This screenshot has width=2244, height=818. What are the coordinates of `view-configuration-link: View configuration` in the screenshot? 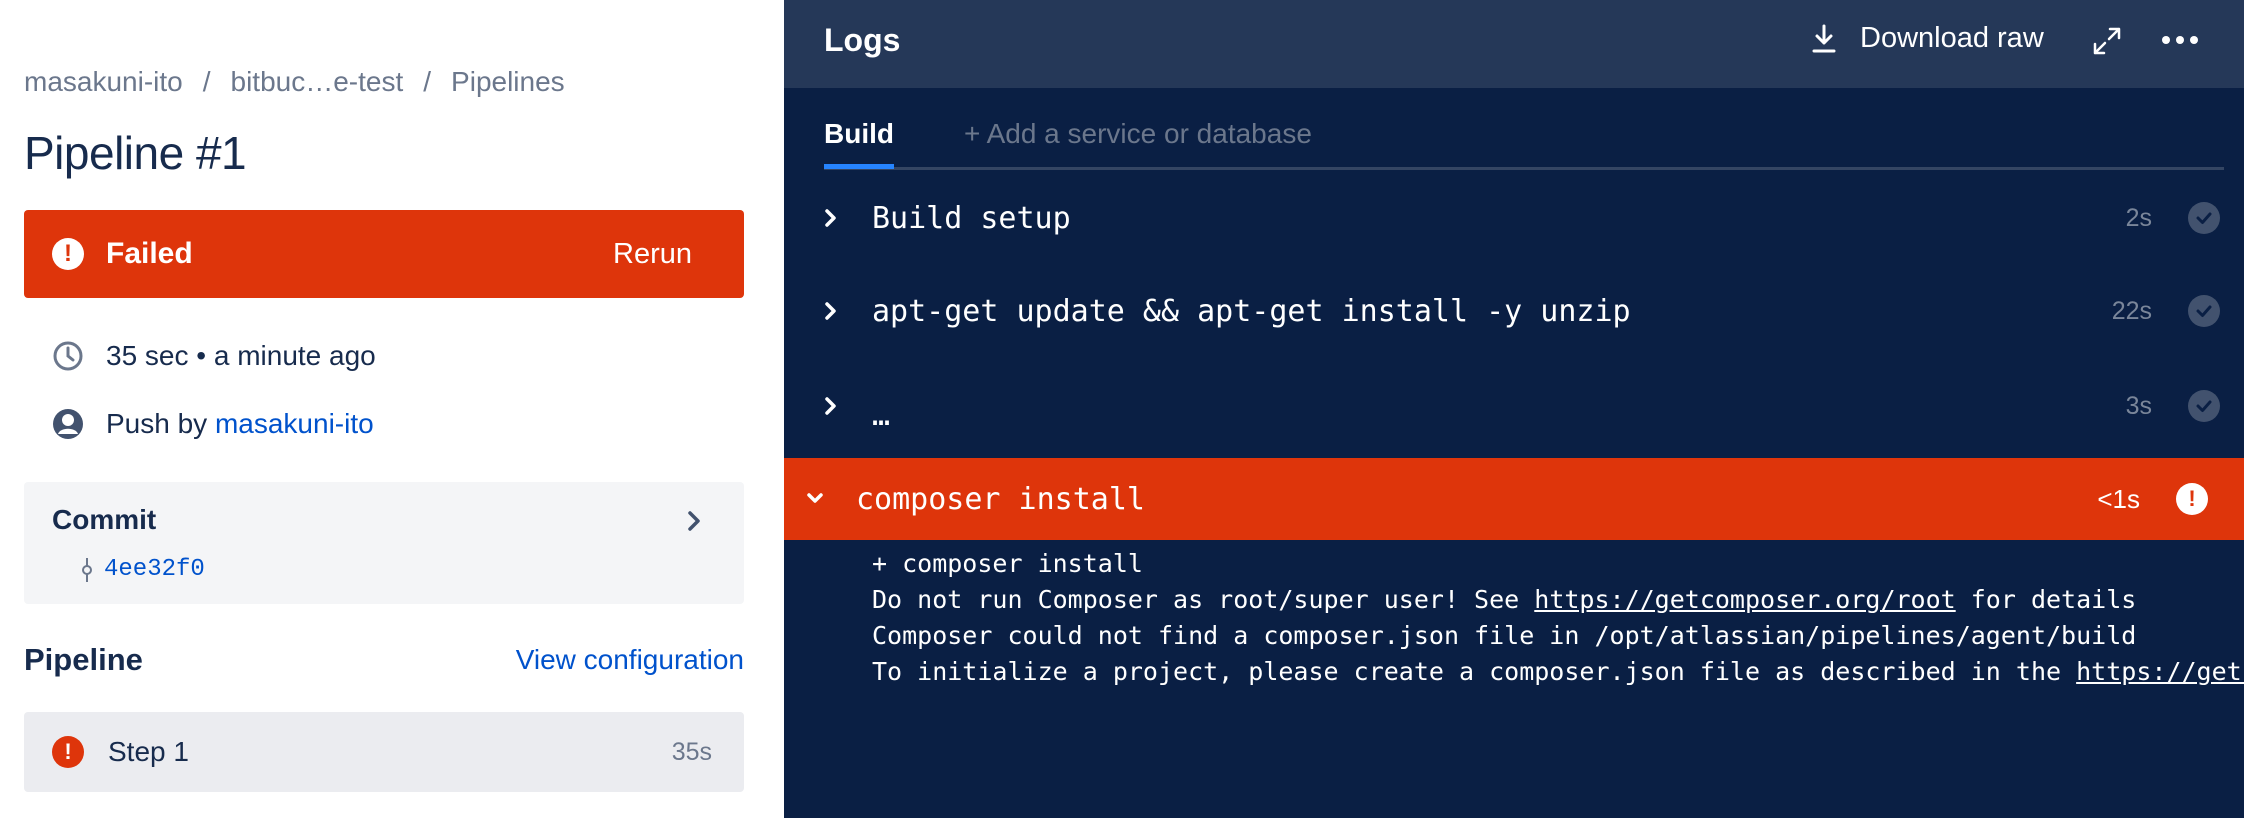 It's located at (630, 660).